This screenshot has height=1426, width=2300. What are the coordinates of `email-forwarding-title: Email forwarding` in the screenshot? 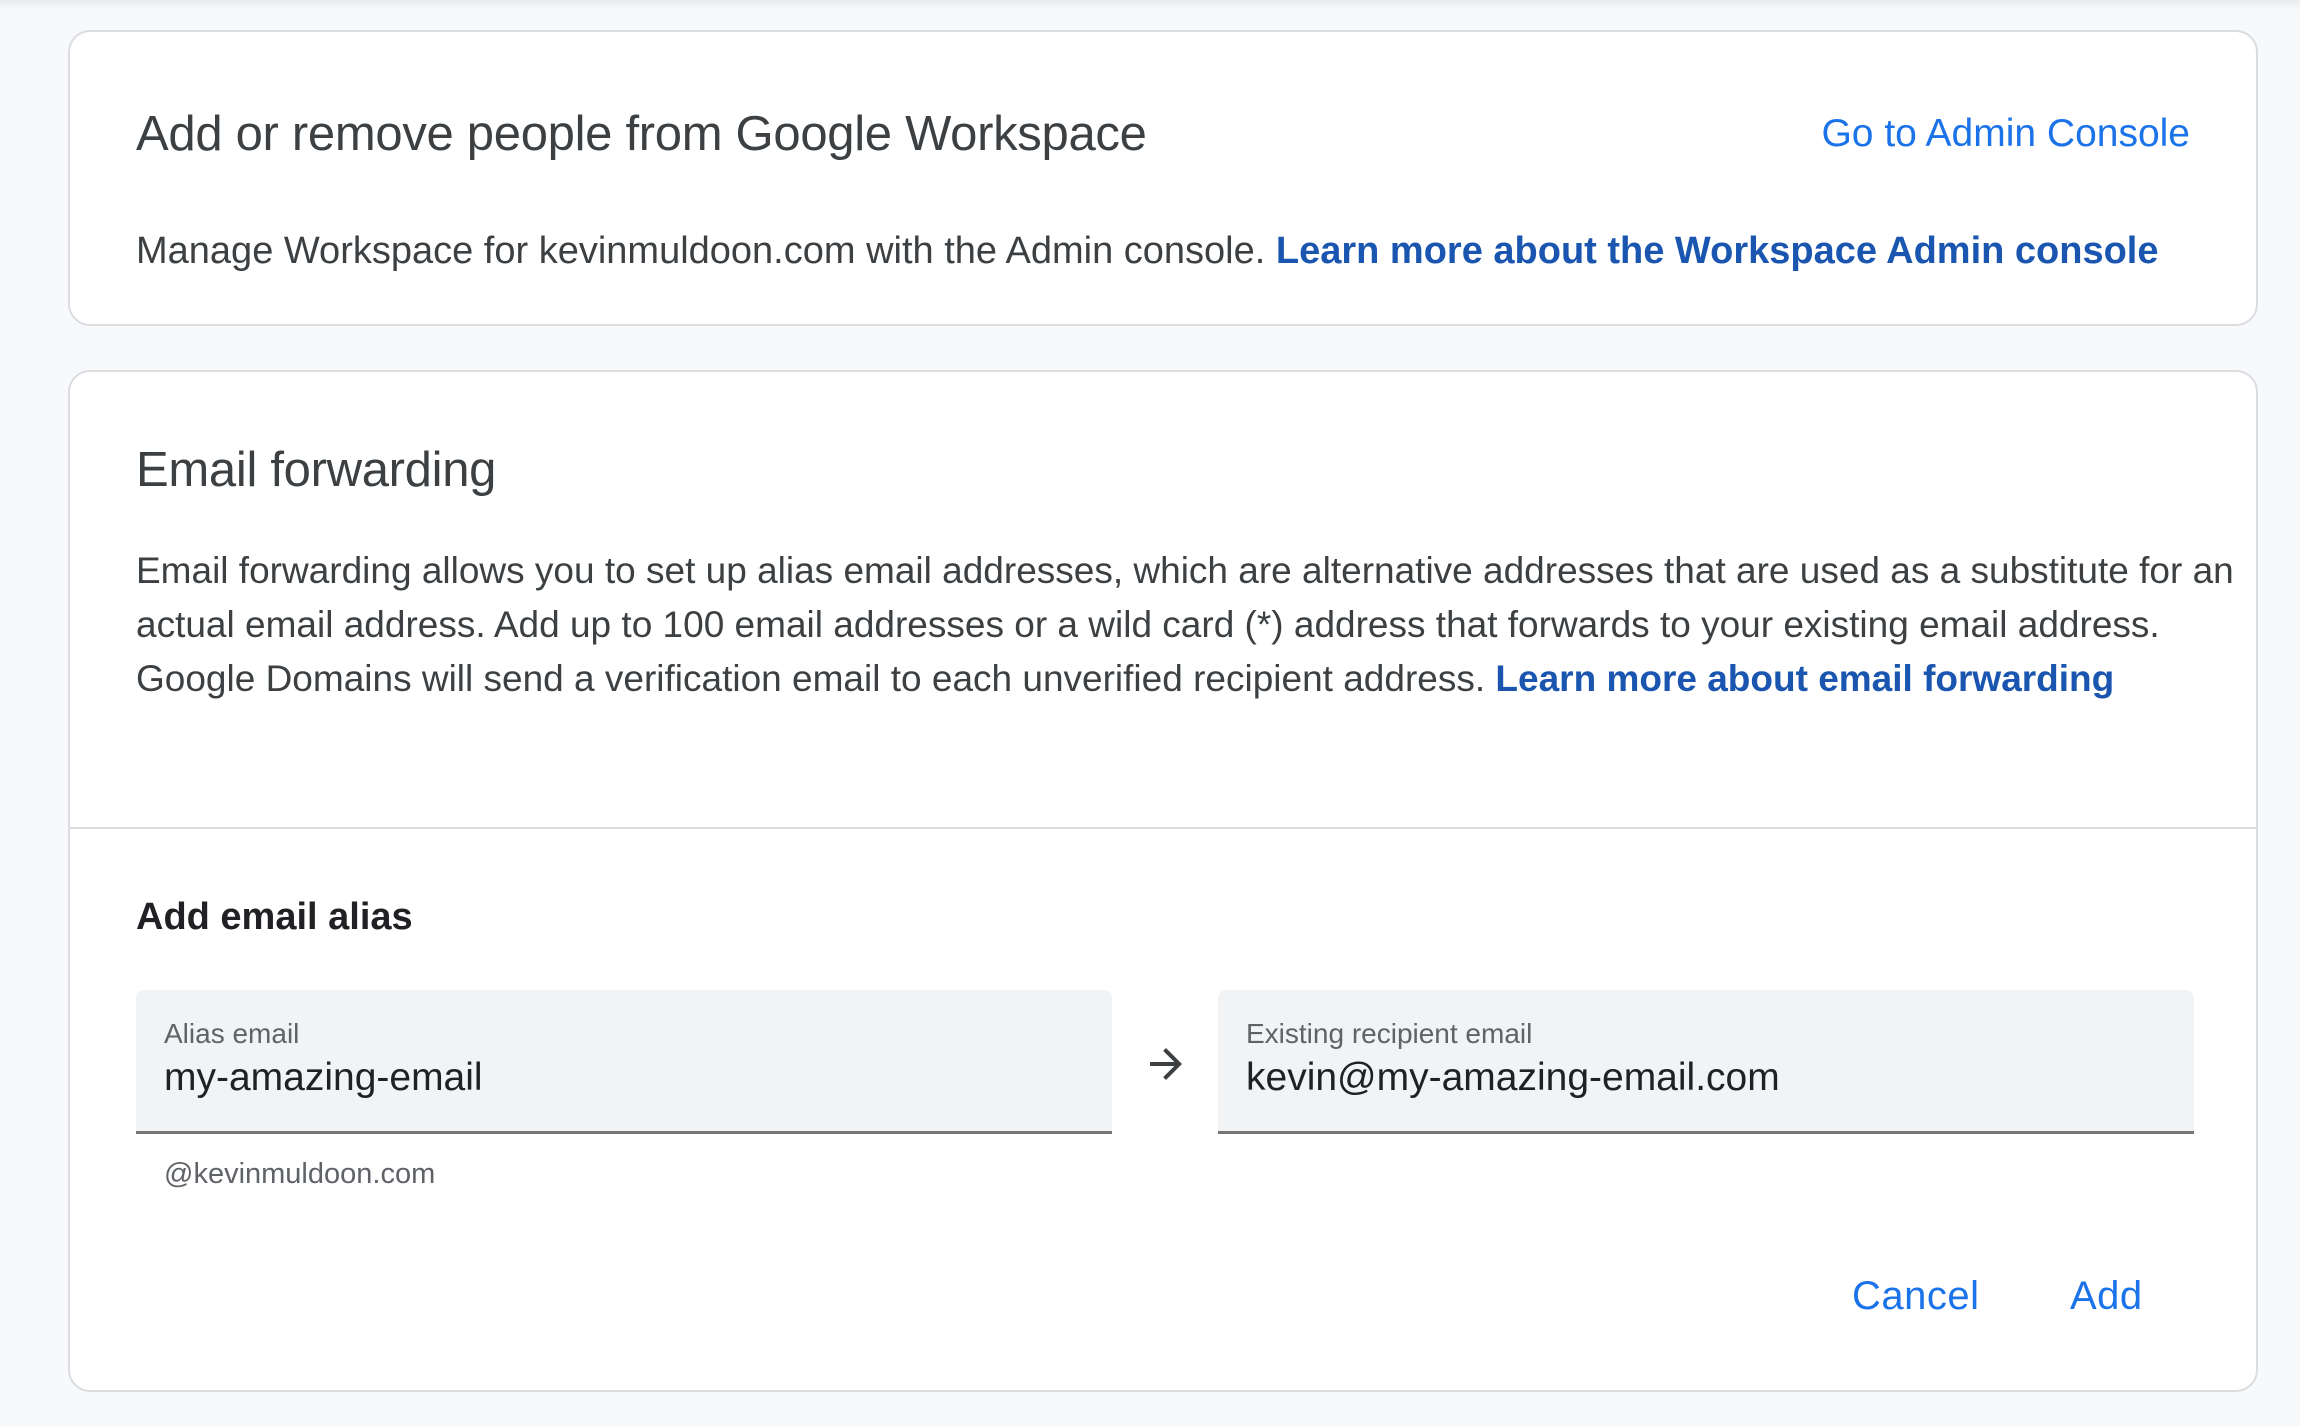 It's located at (316, 470).